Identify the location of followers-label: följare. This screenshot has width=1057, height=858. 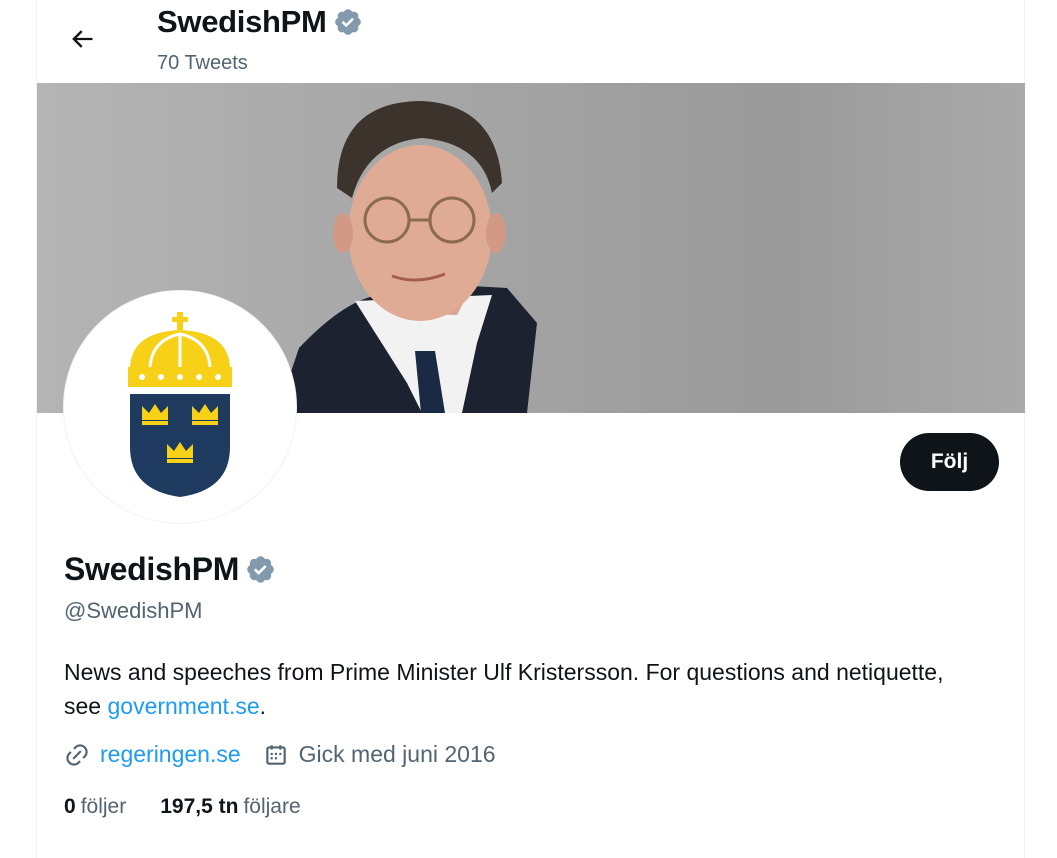
(272, 806).